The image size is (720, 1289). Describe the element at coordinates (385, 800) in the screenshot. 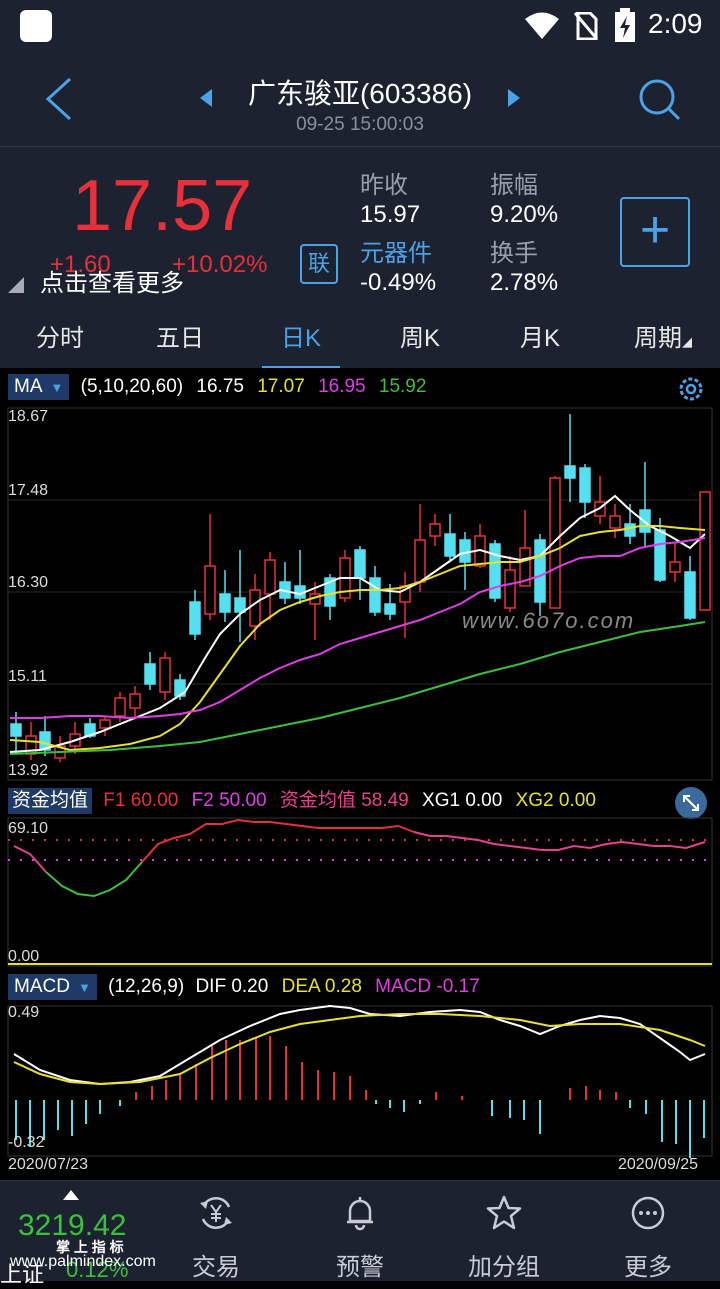

I see `fund-avg-value: 58.49` at that location.